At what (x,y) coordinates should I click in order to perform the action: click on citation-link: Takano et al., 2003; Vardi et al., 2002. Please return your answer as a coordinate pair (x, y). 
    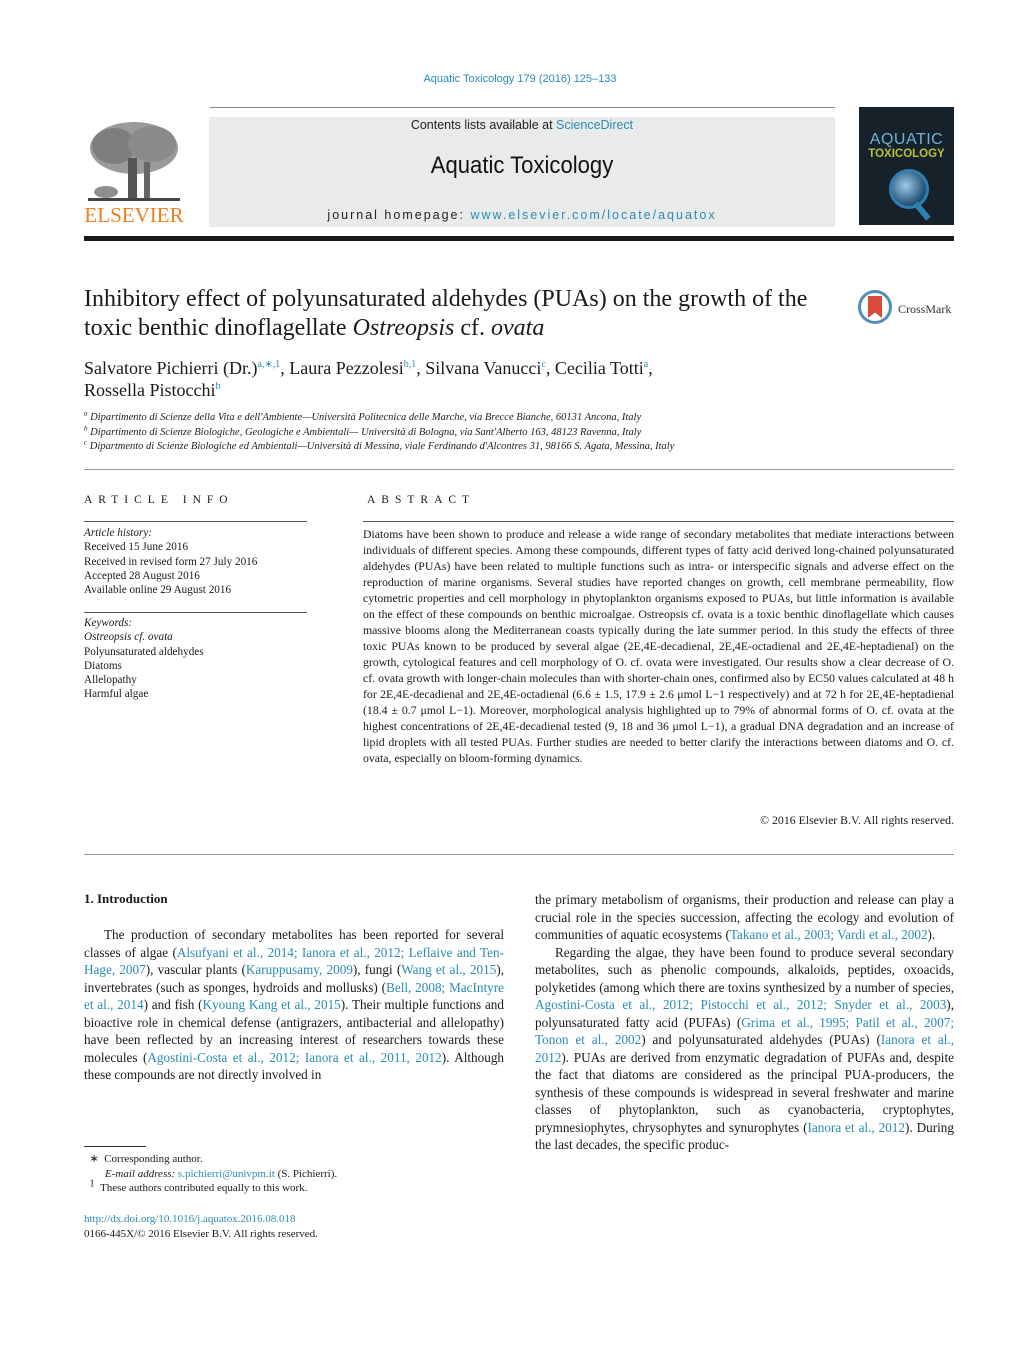
    Looking at the image, I should click on (829, 934).